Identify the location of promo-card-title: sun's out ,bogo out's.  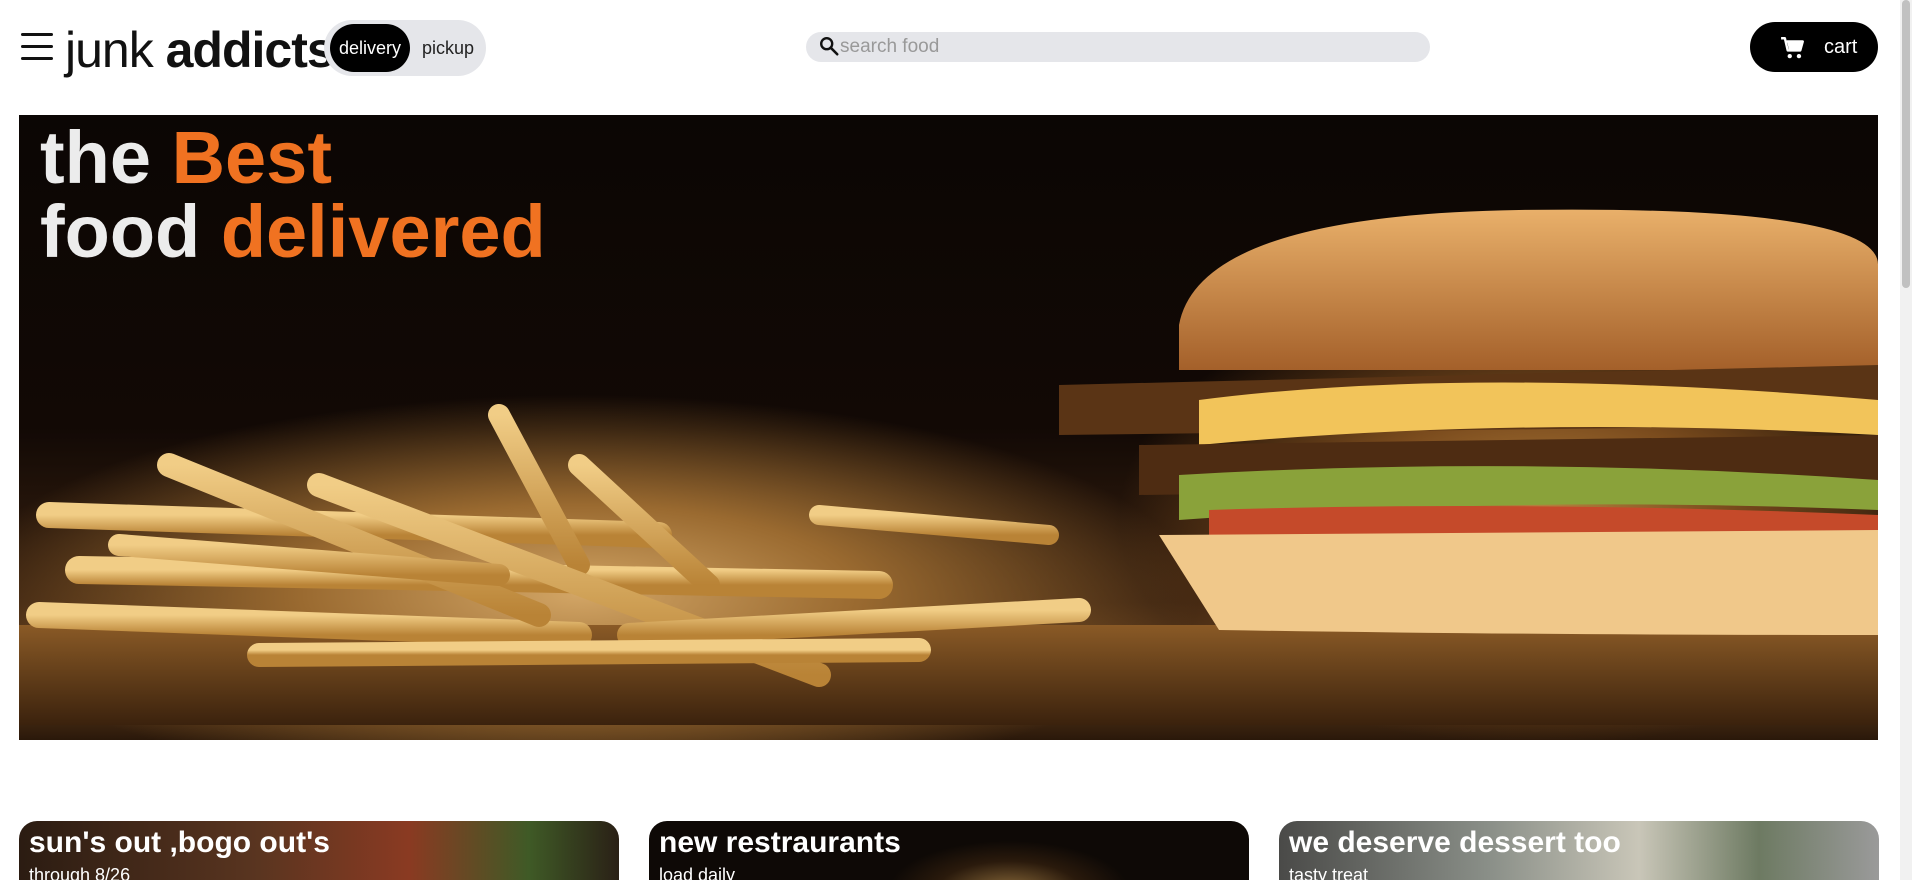
(179, 842).